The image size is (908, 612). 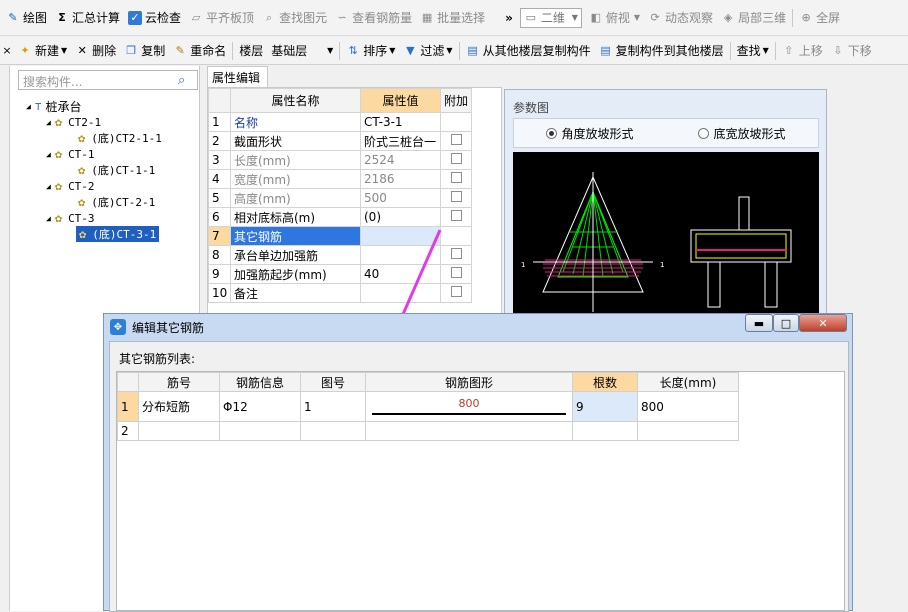 What do you see at coordinates (400, 160) in the screenshot?
I see `attr-value-cell: 2524` at bounding box center [400, 160].